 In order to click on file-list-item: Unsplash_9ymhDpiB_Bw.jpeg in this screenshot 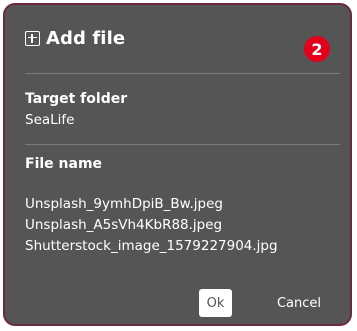, I will do `click(124, 204)`.